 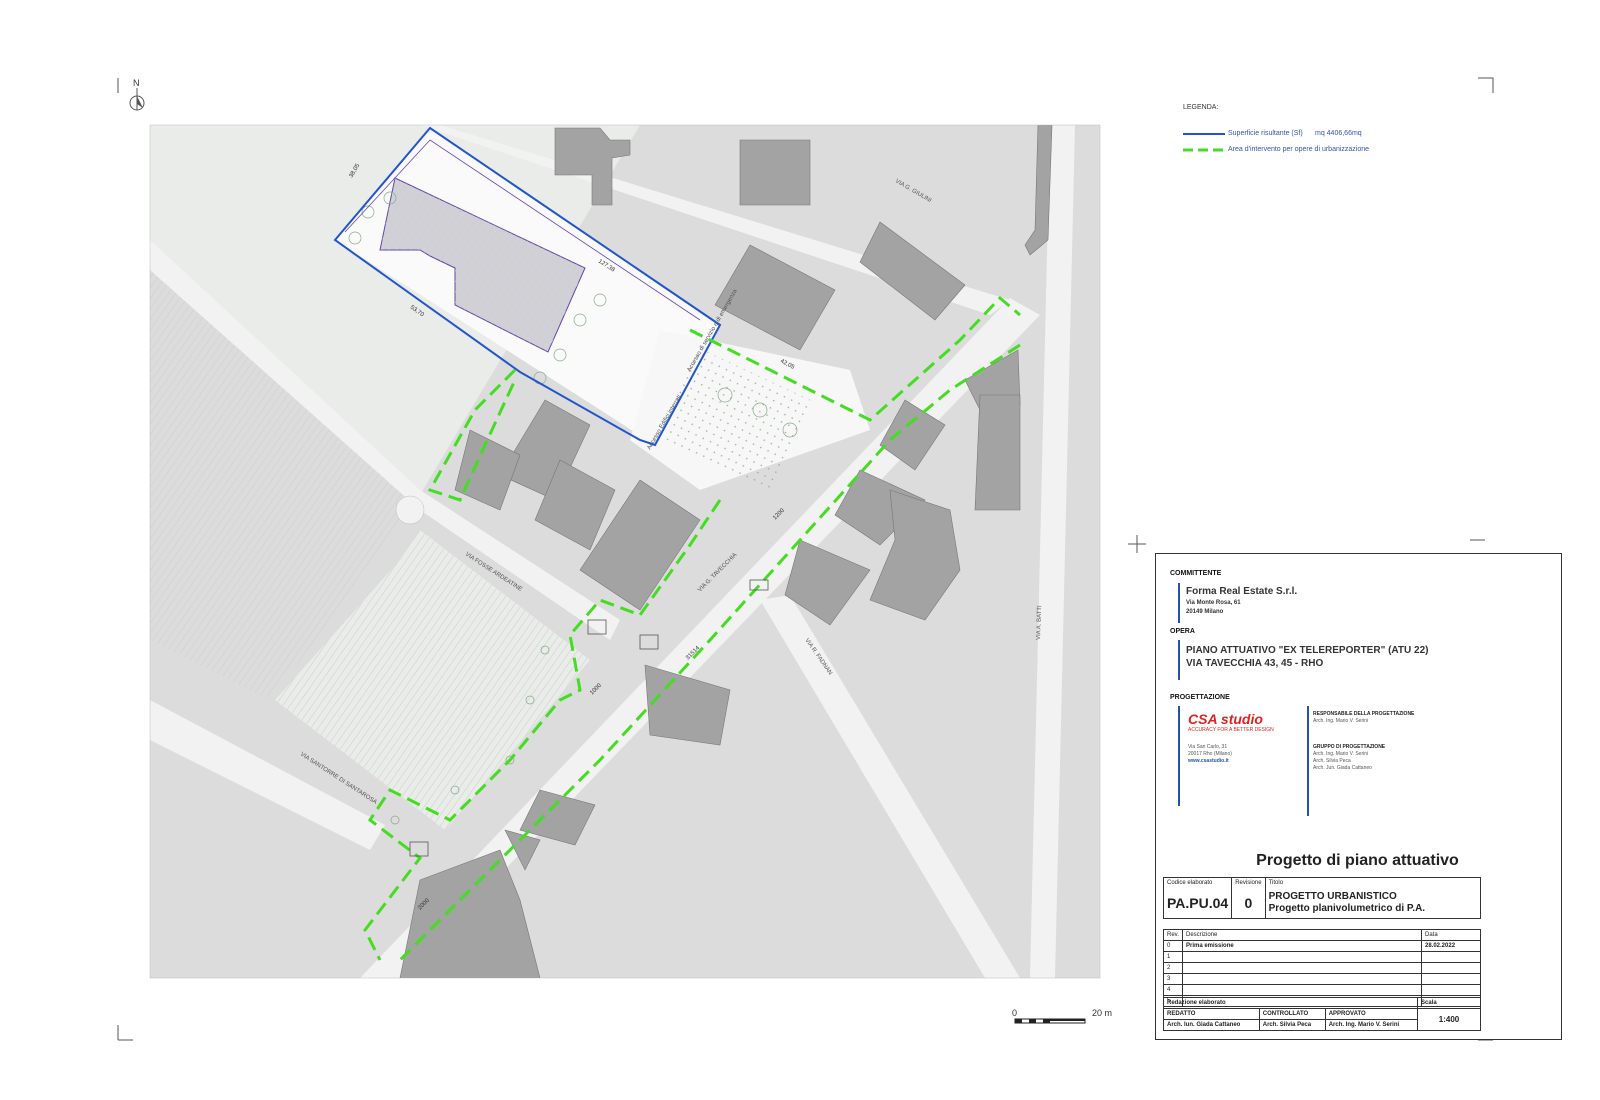 I want to click on studio-address2: 20017 Rho (Milano), so click(x=1210, y=754).